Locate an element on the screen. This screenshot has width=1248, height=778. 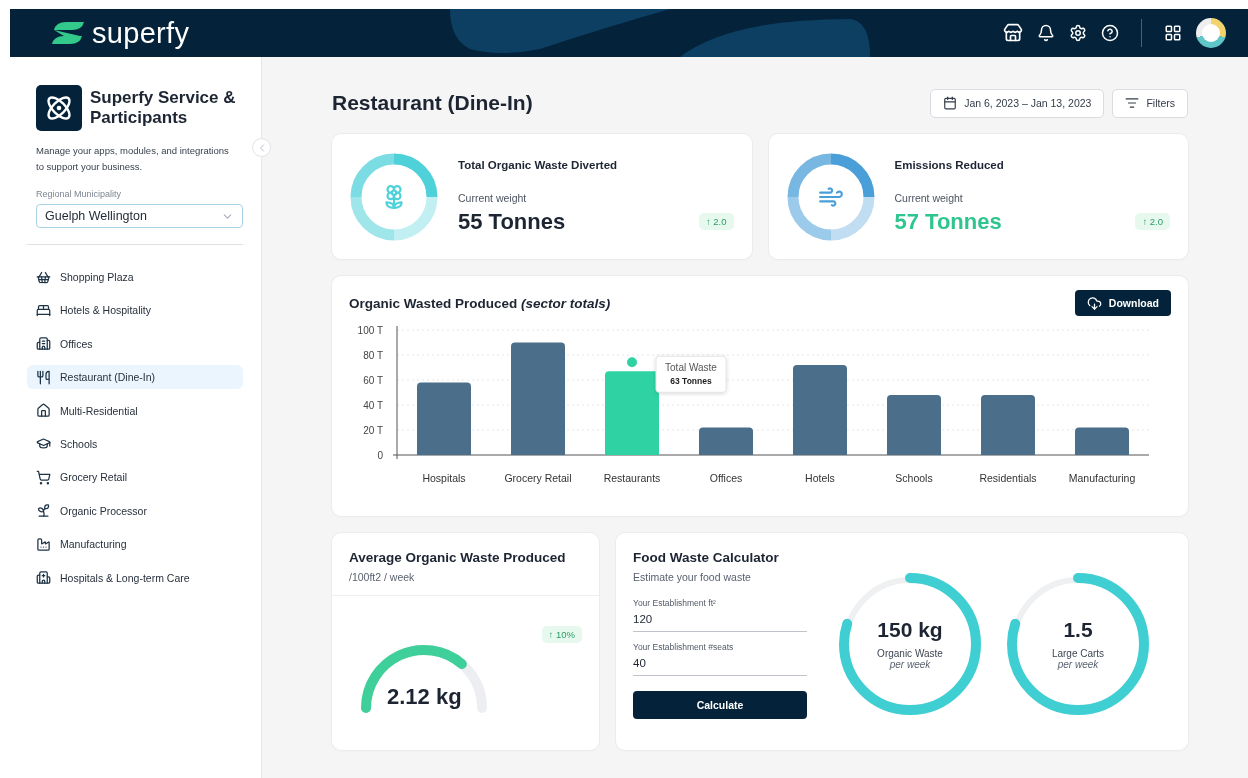
sidebar-item: Manufacturing is located at coordinates (135, 544).